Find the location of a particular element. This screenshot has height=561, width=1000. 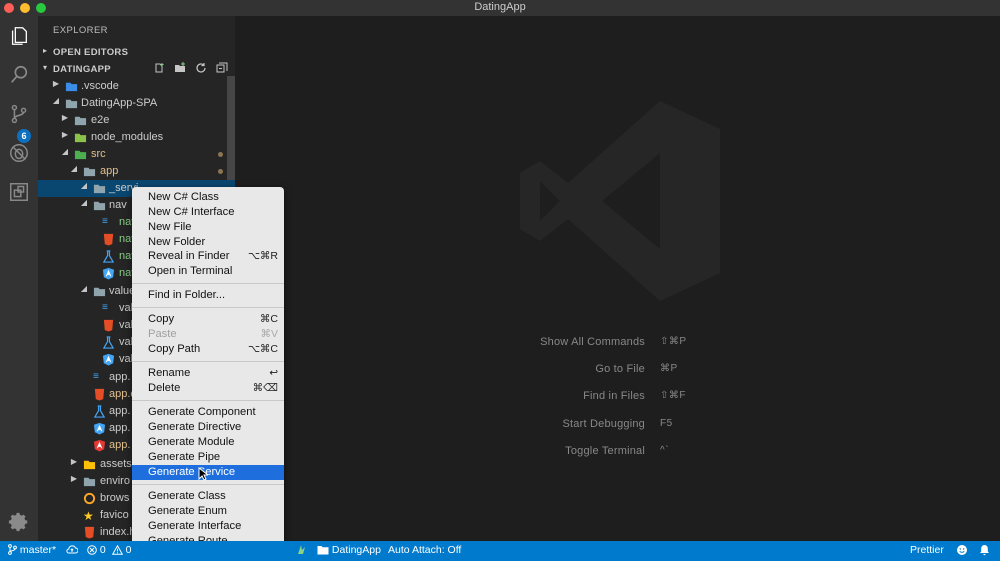

tree-folder-vscode: ▶ .vscode is located at coordinates (133, 86).